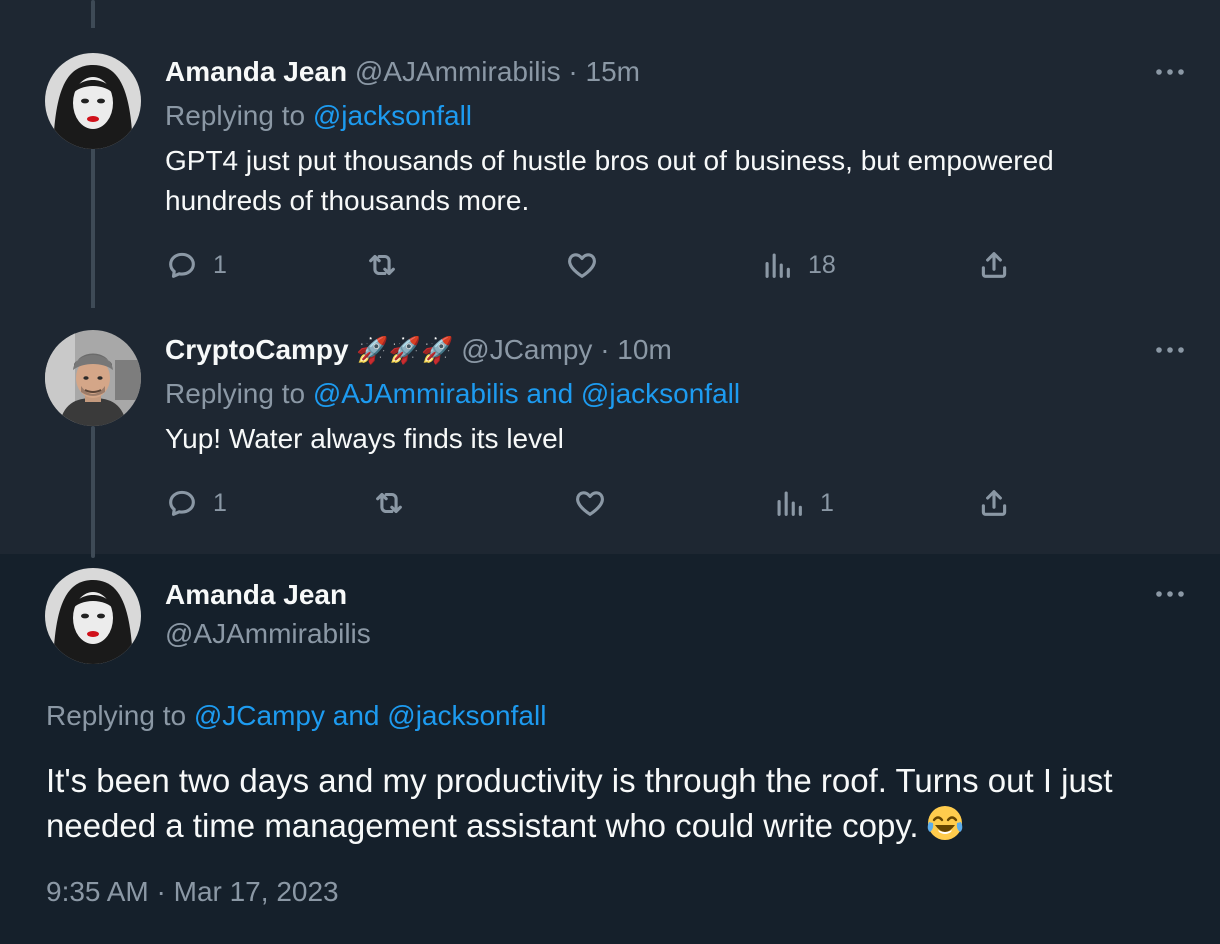 The height and width of the screenshot is (944, 1220). What do you see at coordinates (526, 393) in the screenshot?
I see `replying-to-link: @AJAmmirabilis and @jacksonfall` at bounding box center [526, 393].